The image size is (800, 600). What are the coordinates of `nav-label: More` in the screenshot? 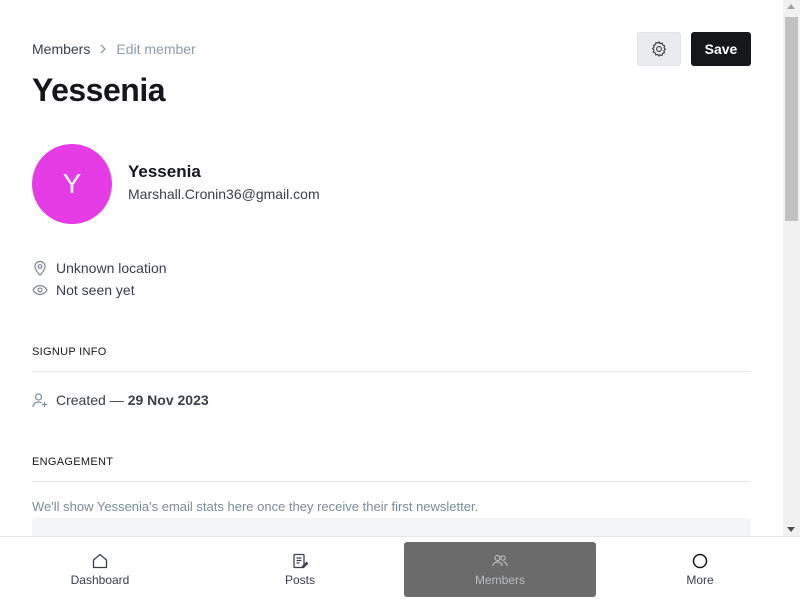 It's located at (700, 580).